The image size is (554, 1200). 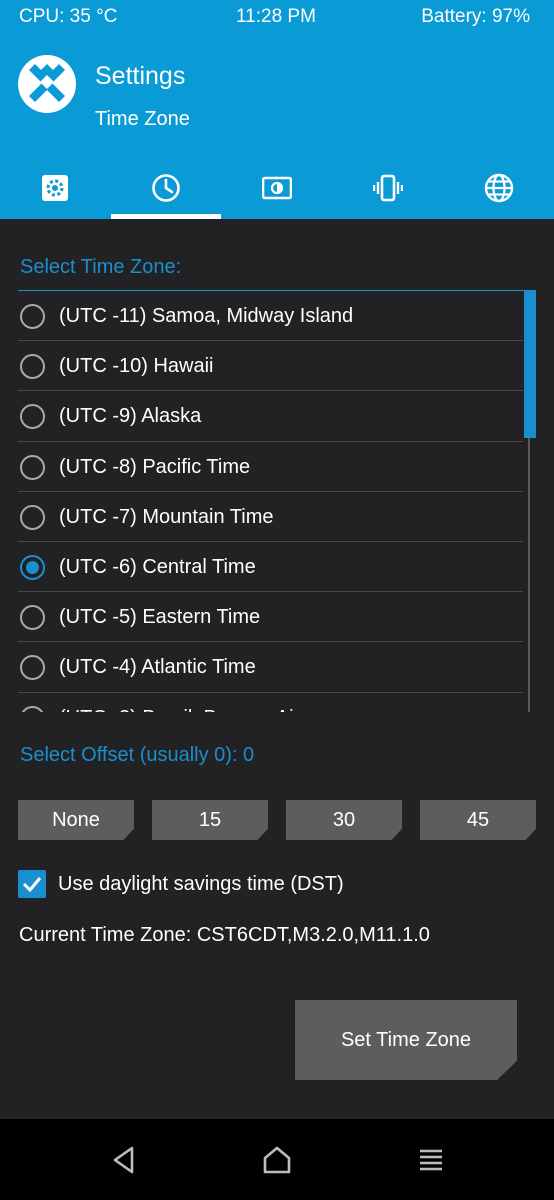 What do you see at coordinates (140, 76) in the screenshot?
I see `page-title: Settings` at bounding box center [140, 76].